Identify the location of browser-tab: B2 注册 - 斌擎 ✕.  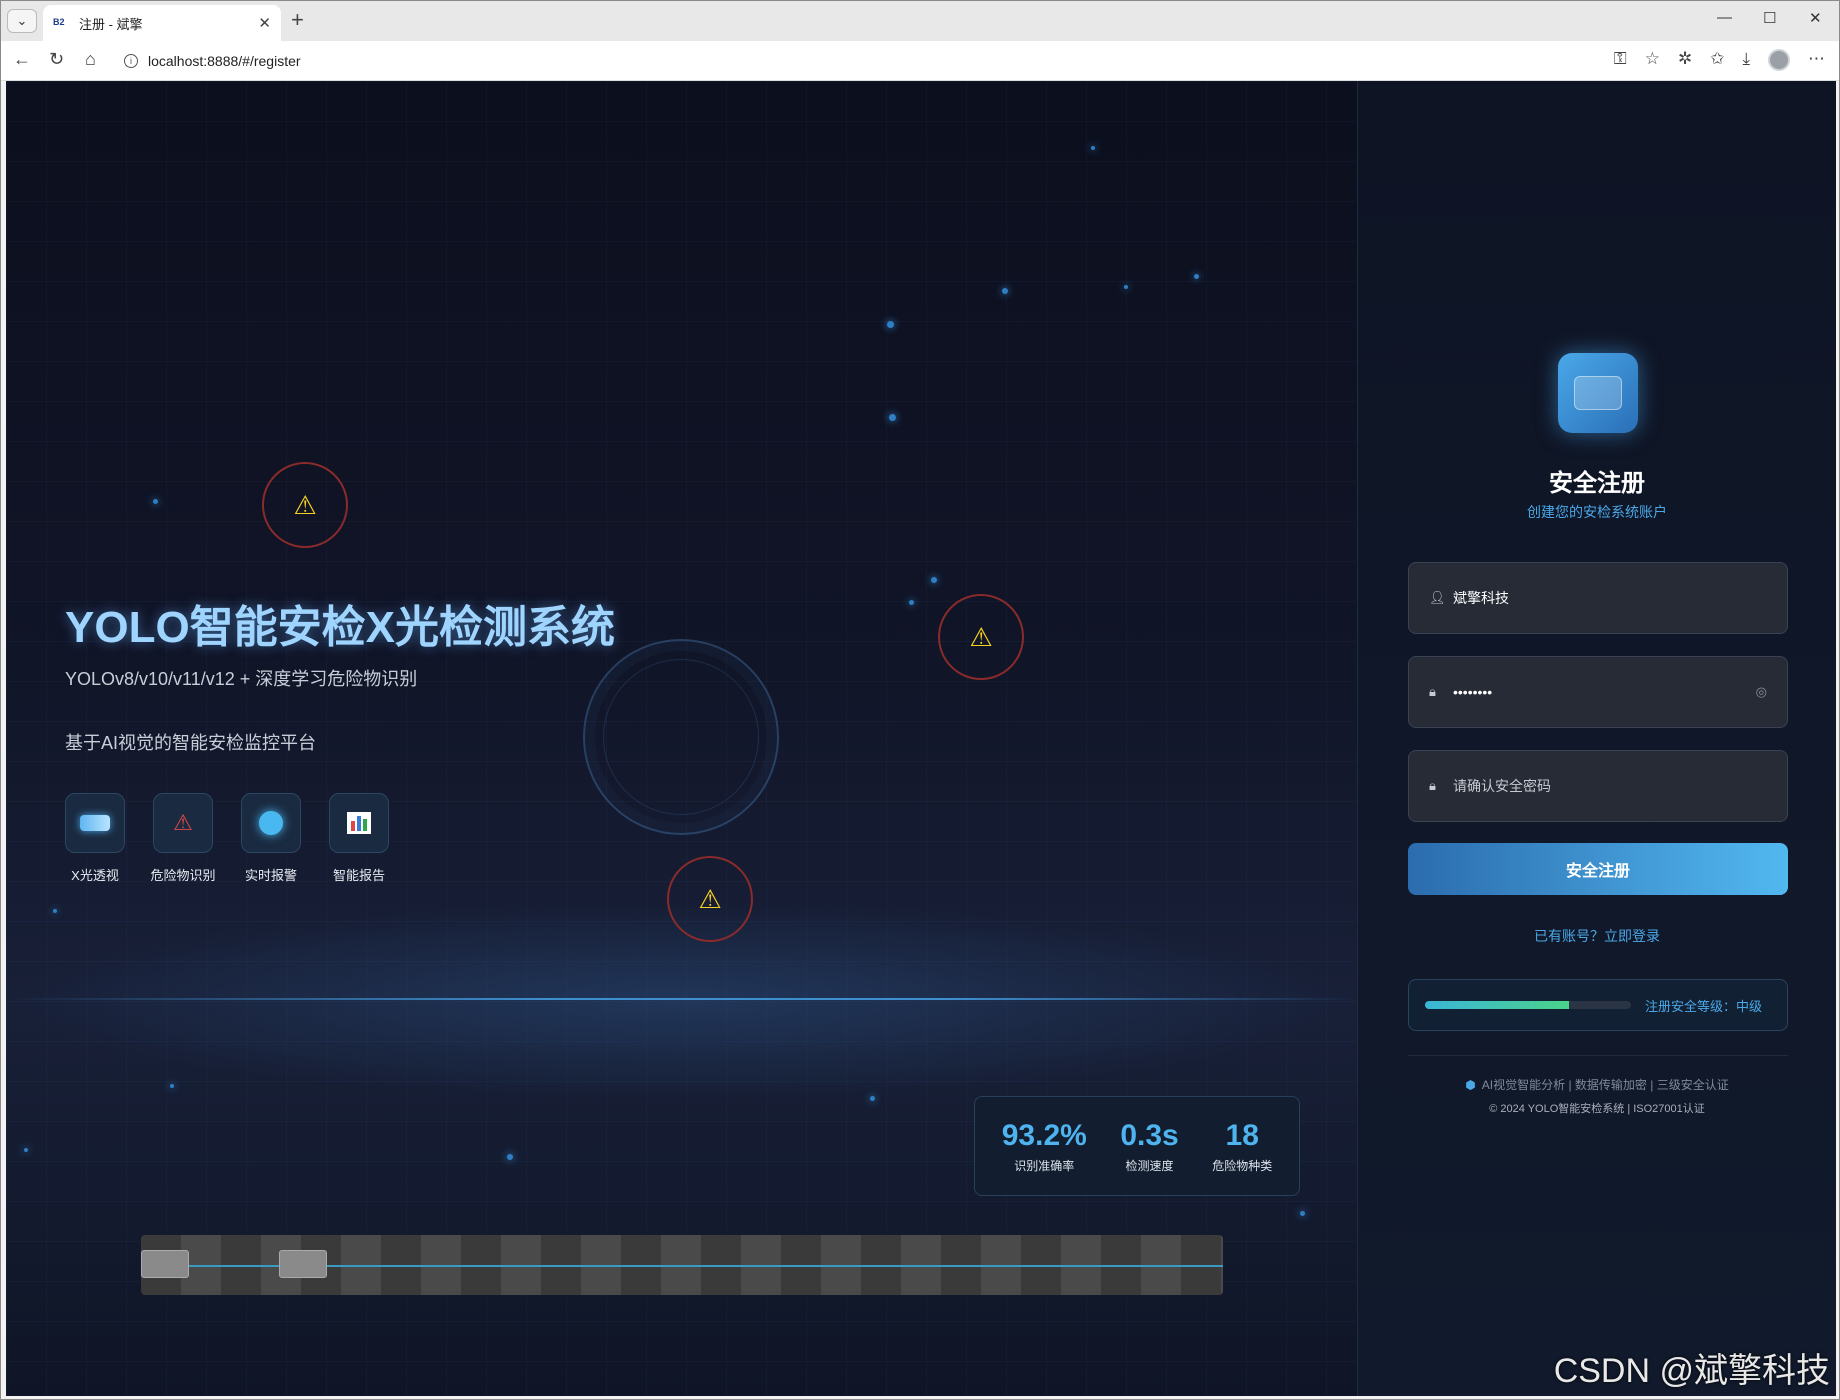
(162, 23).